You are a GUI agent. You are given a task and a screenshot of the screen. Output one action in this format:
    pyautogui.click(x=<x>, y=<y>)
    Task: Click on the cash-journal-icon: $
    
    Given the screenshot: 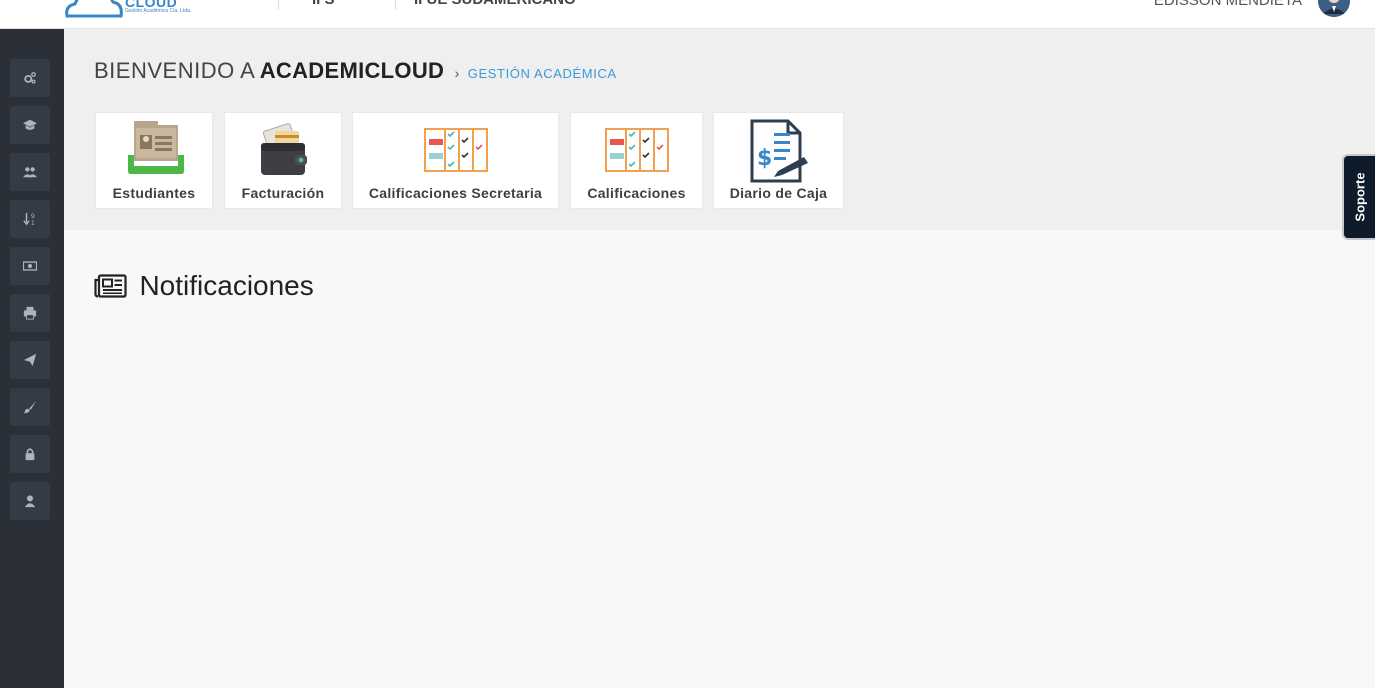 What is the action you would take?
    pyautogui.click(x=779, y=151)
    